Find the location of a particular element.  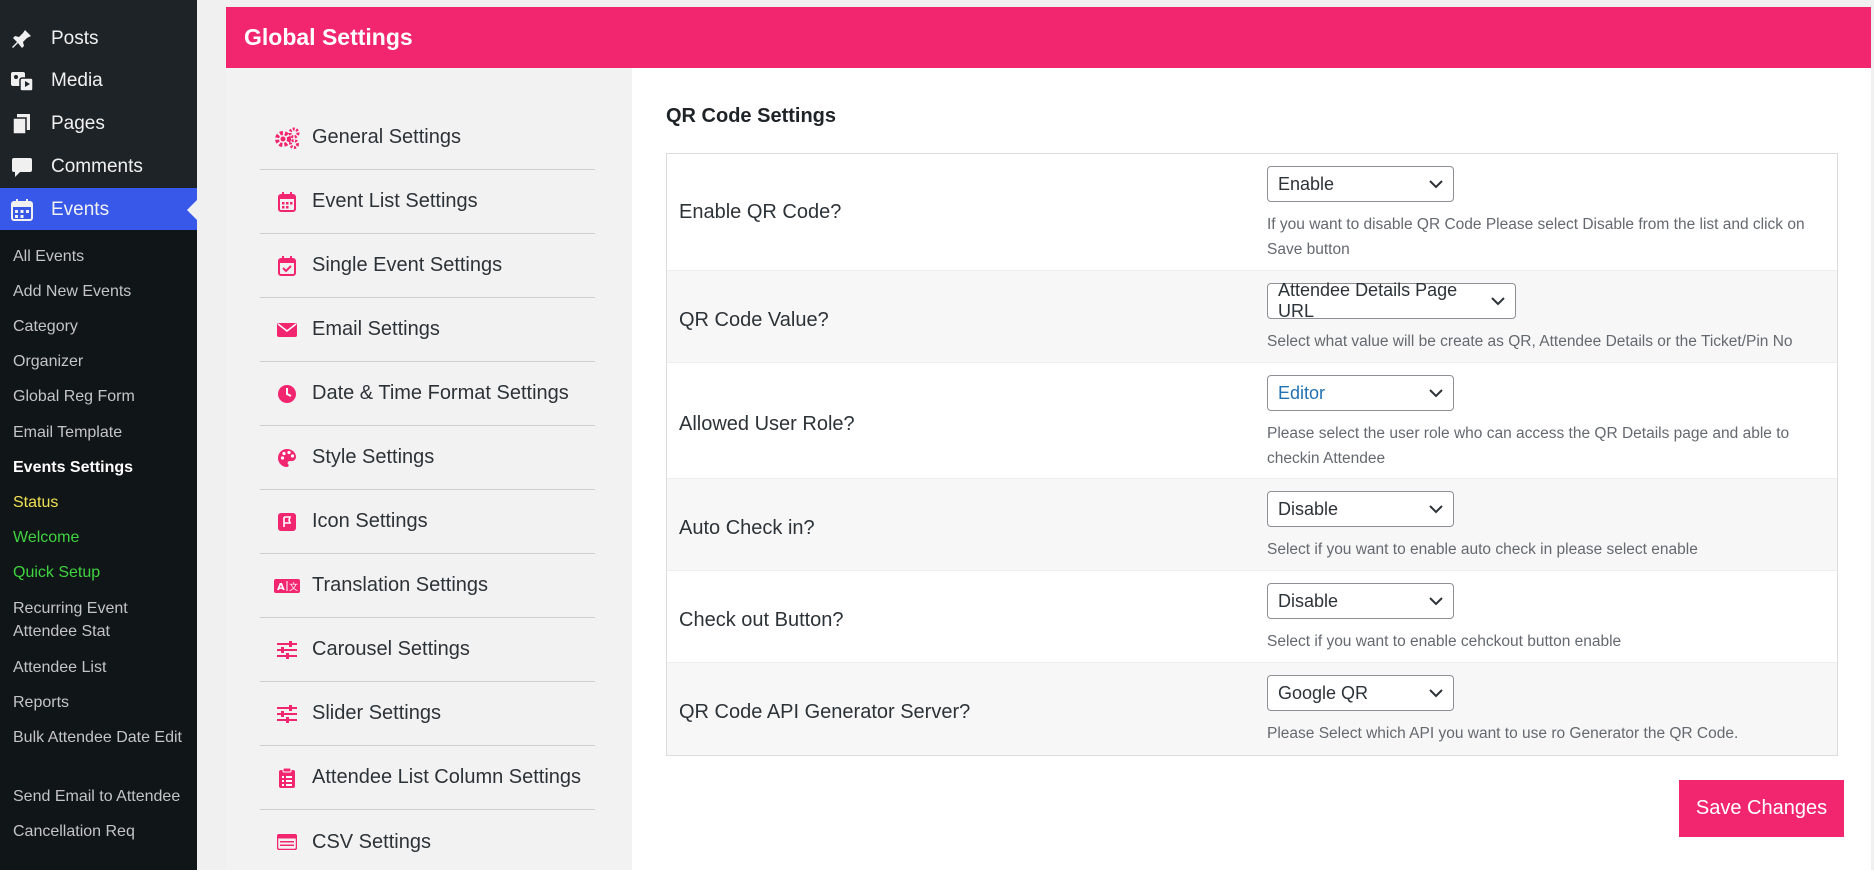

checkout-button-select: Disable is located at coordinates (1360, 601).